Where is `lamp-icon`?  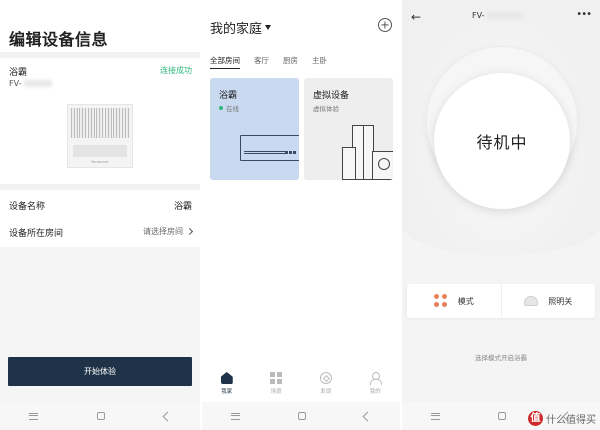 lamp-icon is located at coordinates (531, 301).